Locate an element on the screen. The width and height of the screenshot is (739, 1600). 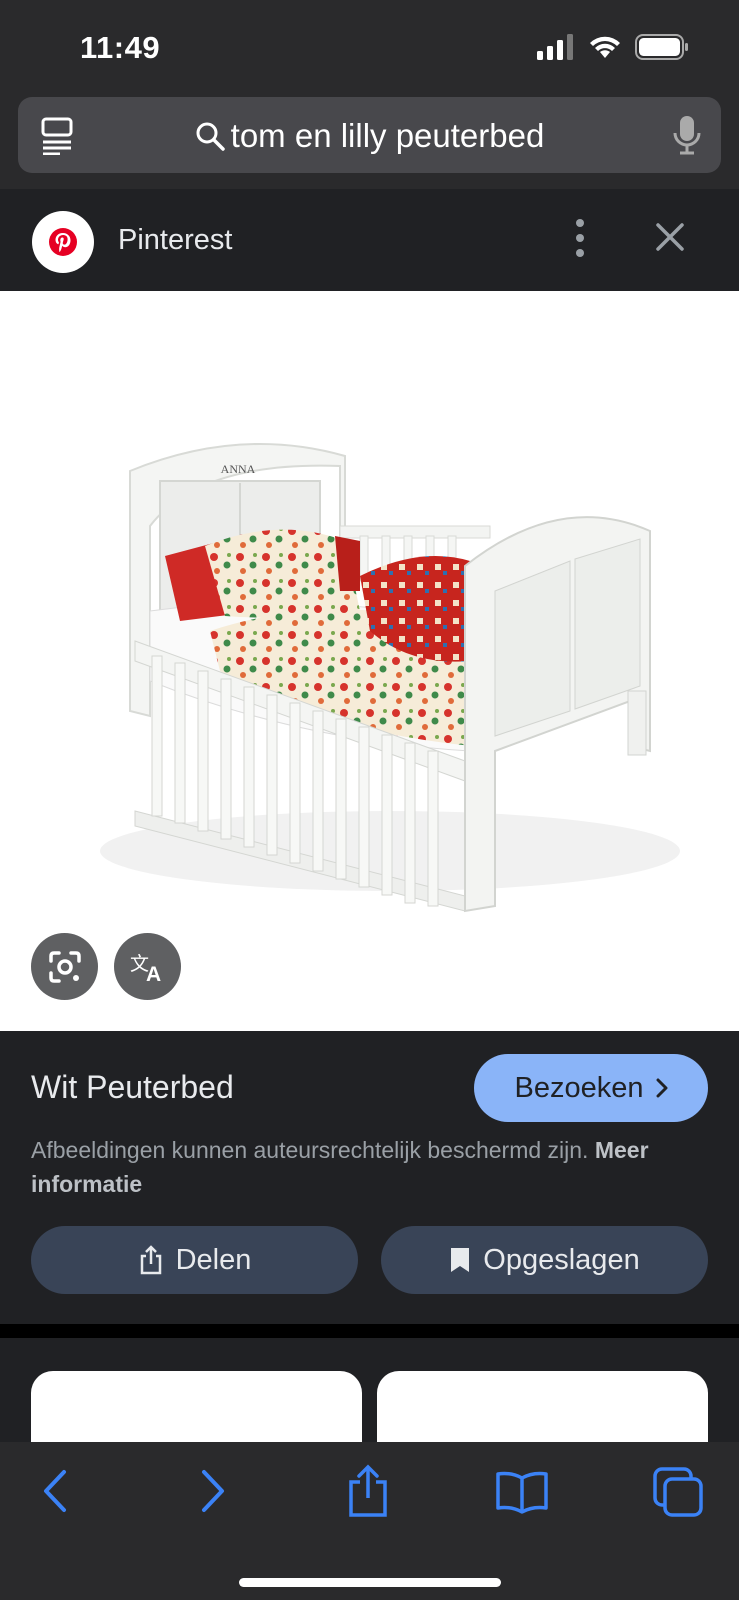
close-icon is located at coordinates (670, 237).